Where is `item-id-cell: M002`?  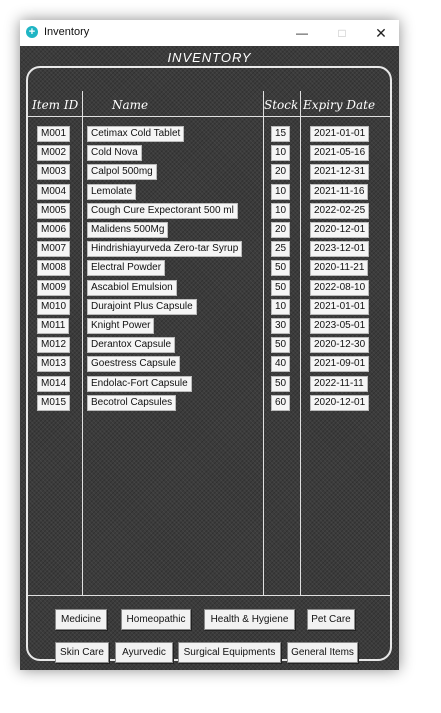
item-id-cell: M002 is located at coordinates (54, 153).